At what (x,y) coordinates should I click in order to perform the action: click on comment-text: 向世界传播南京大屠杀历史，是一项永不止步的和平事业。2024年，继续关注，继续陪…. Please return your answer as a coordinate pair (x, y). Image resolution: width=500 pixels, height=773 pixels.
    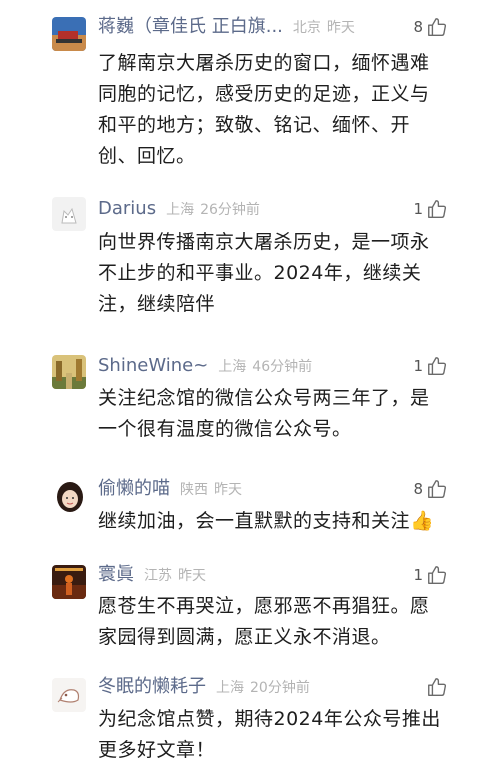
    Looking at the image, I should click on (264, 273).